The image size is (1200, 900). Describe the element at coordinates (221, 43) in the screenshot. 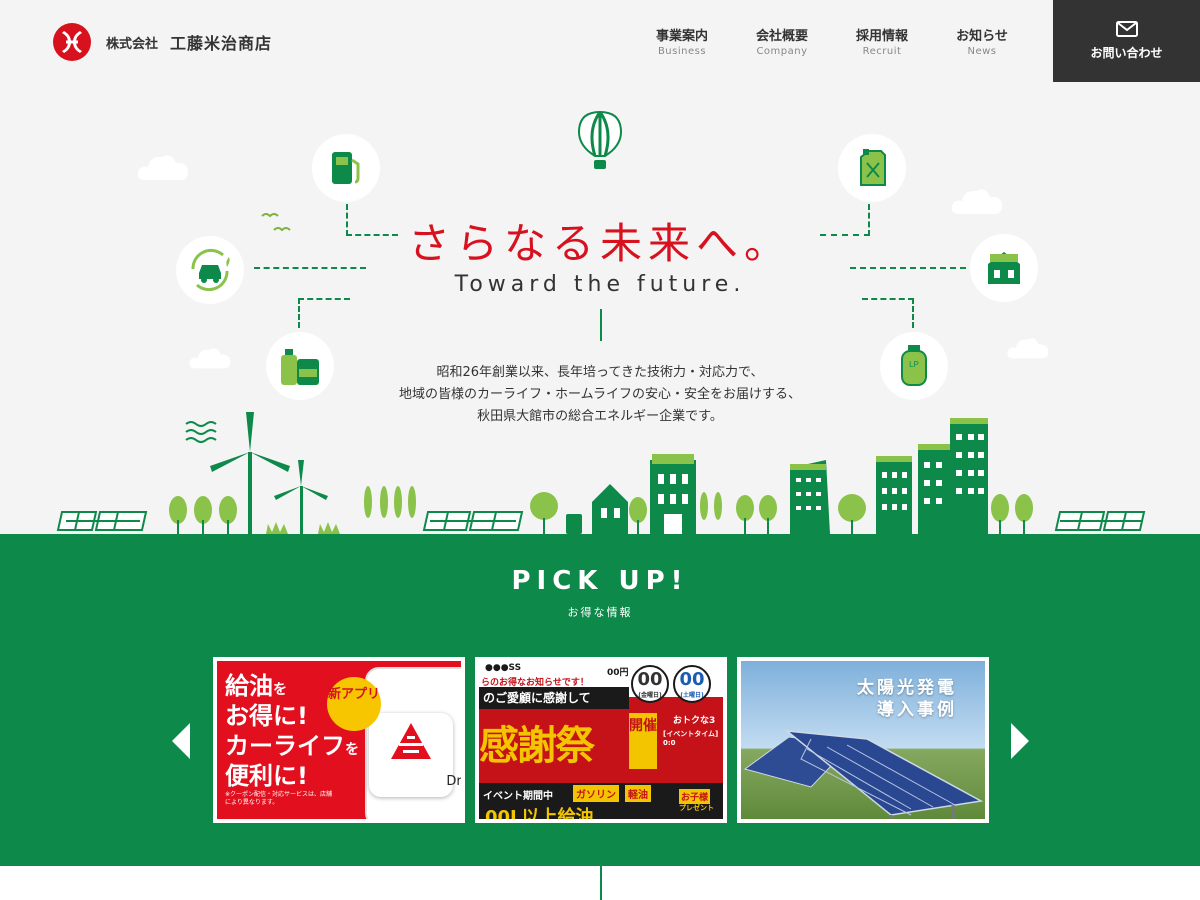

I see `logo-company-name: 工藤米治商店` at that location.